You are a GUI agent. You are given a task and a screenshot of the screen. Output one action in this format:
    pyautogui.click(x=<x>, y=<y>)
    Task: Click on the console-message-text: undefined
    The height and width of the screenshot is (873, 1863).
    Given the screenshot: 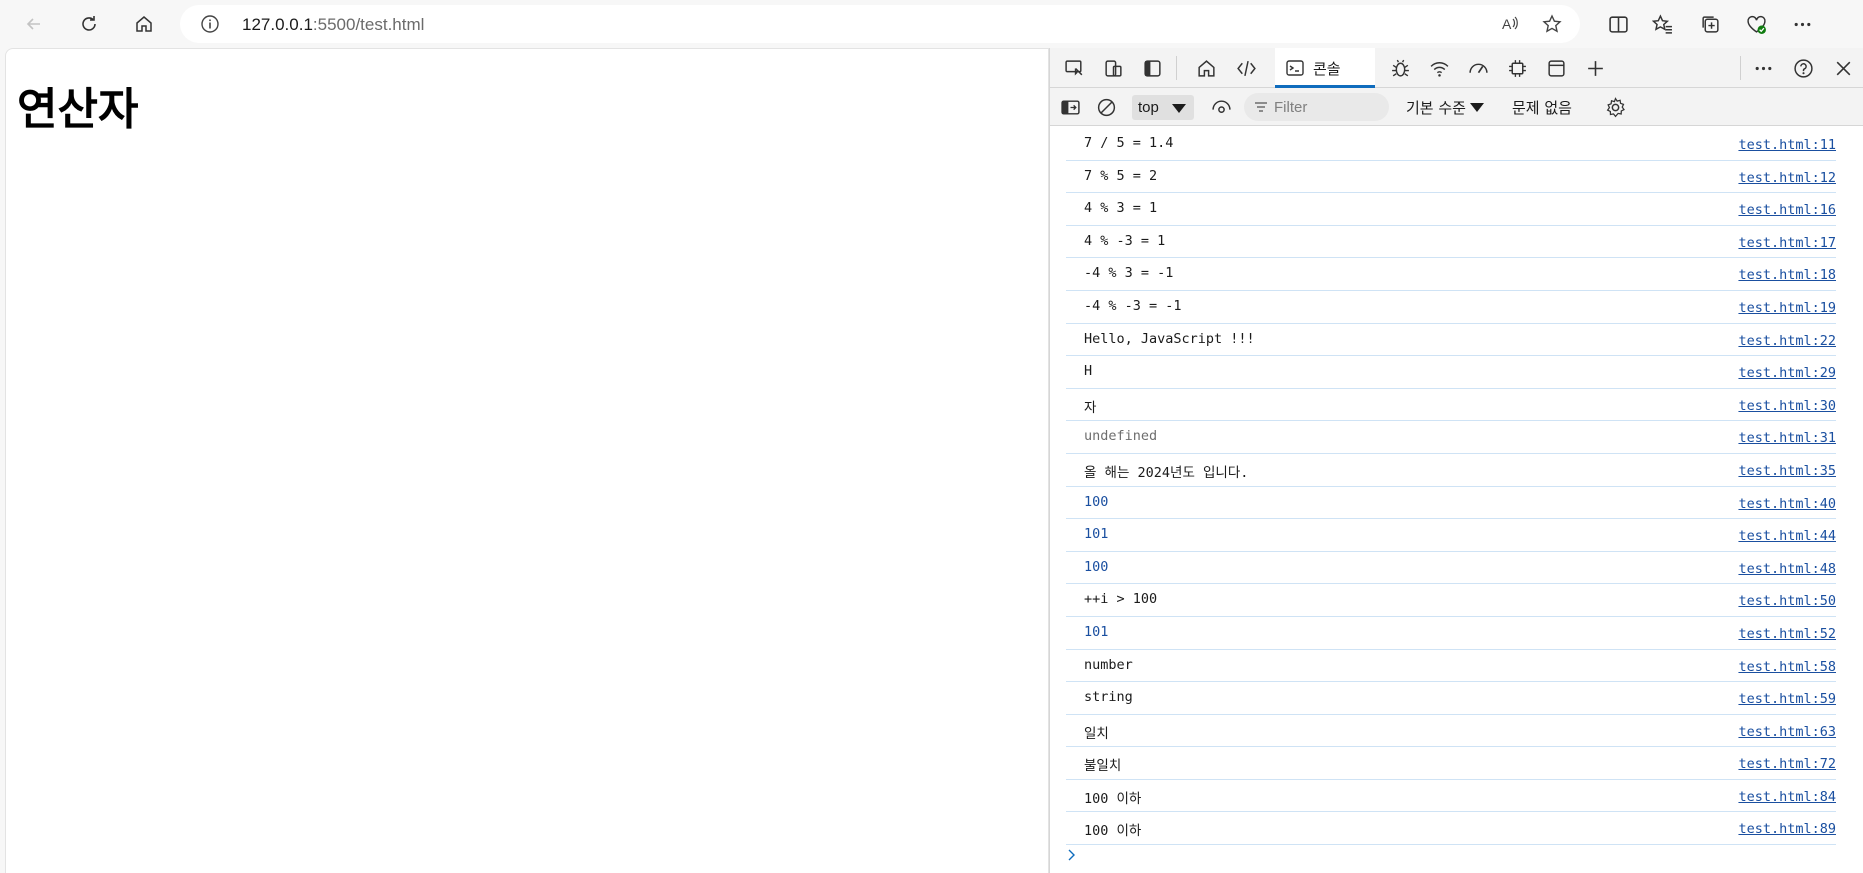 What is the action you would take?
    pyautogui.click(x=1121, y=436)
    